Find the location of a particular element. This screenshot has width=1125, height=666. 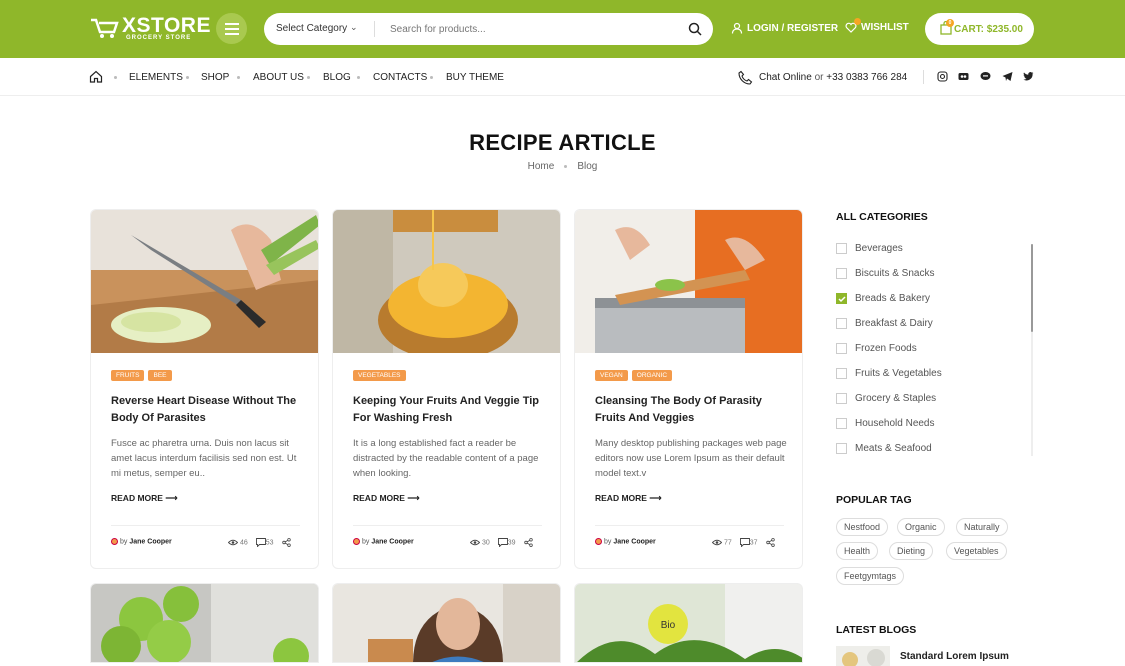

instagram-icon is located at coordinates (942, 76).